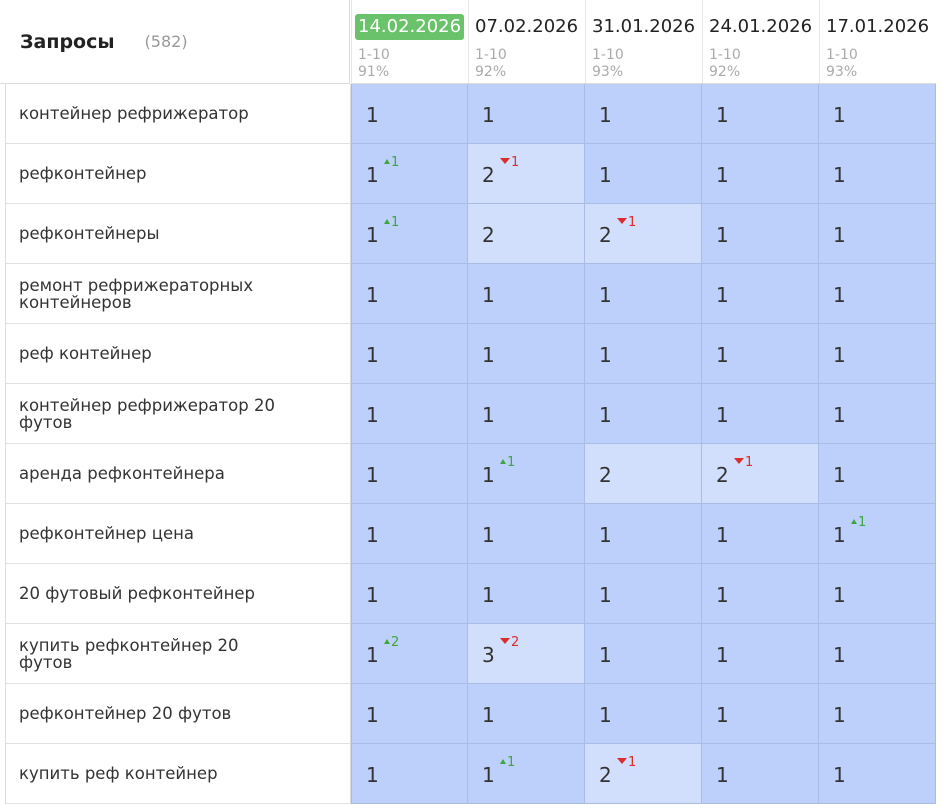 The image size is (944, 810). I want to click on date-range: 1-10, so click(725, 55).